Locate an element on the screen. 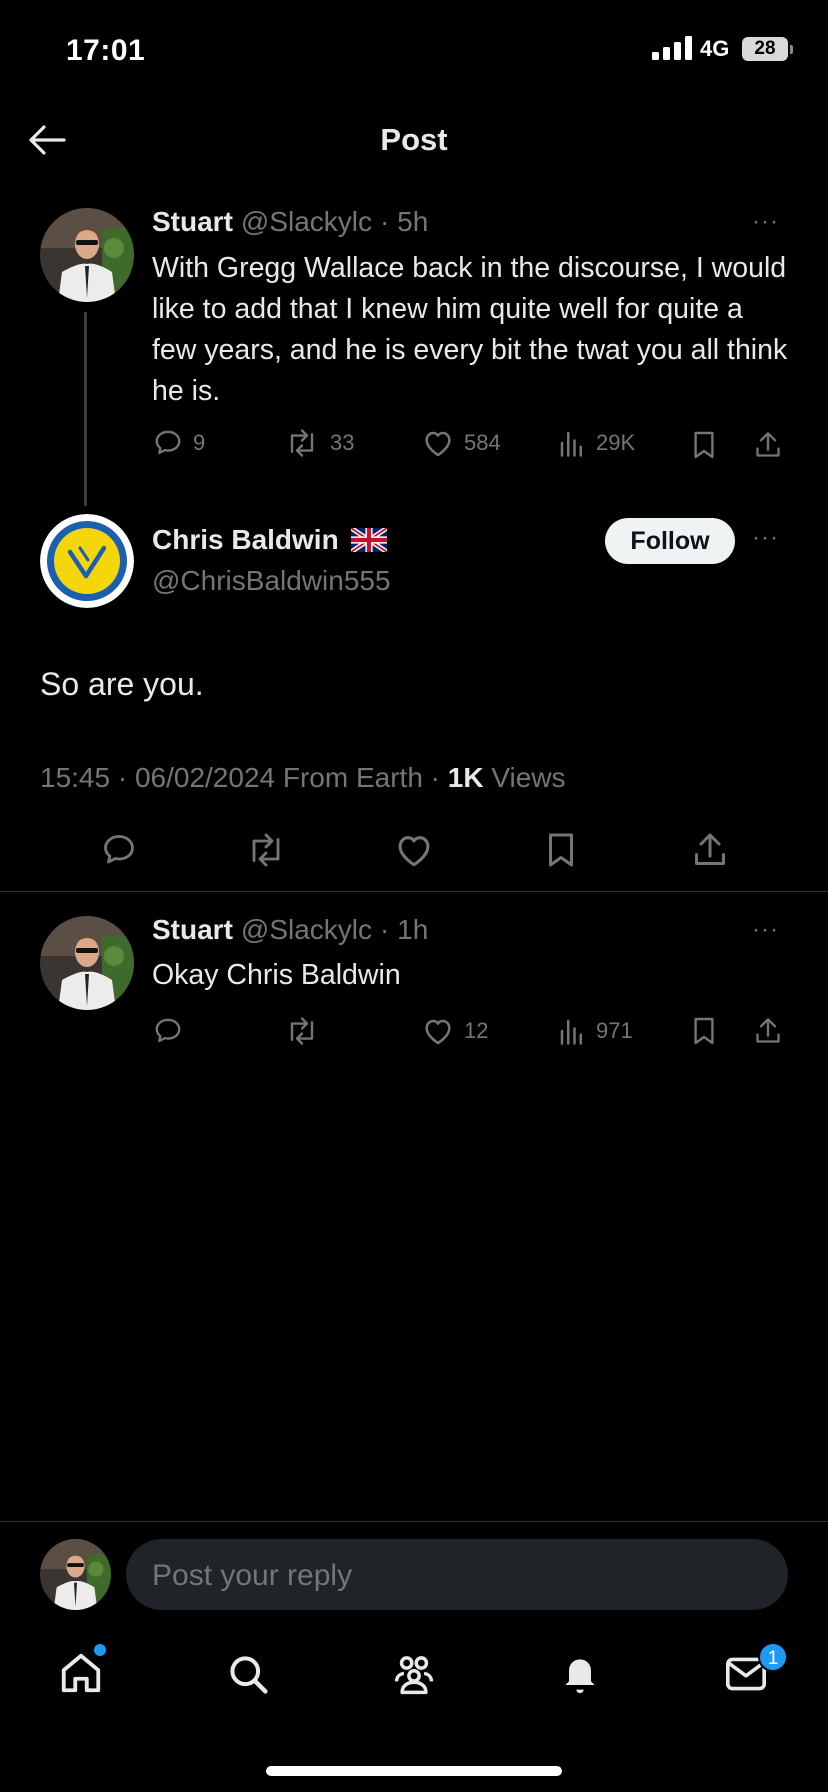  views-label: Views is located at coordinates (524, 777).